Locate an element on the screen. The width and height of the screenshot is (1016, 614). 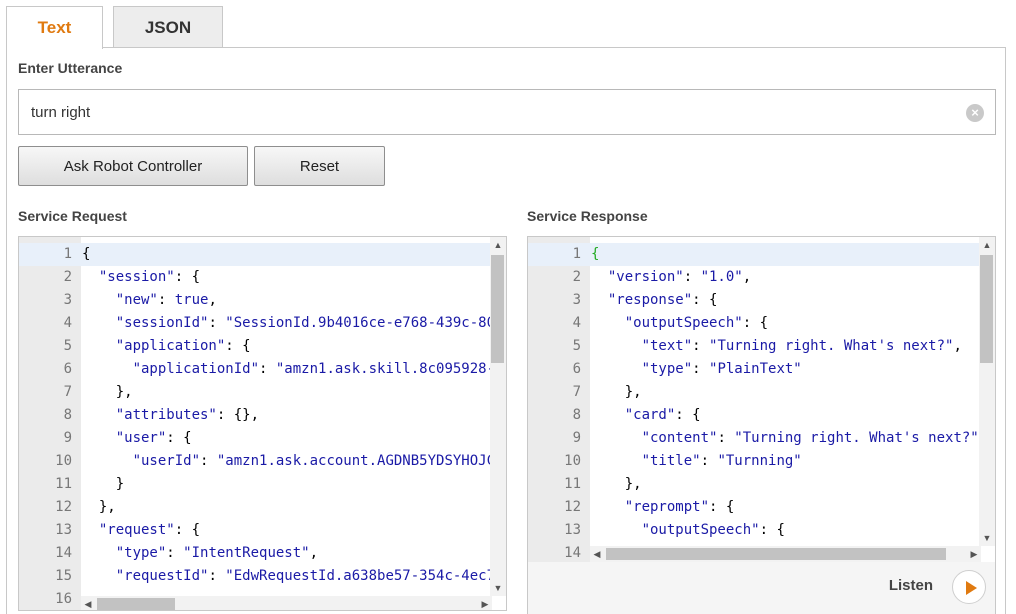
code-line: 4 "outputSpeech": { is located at coordinates (753, 323).